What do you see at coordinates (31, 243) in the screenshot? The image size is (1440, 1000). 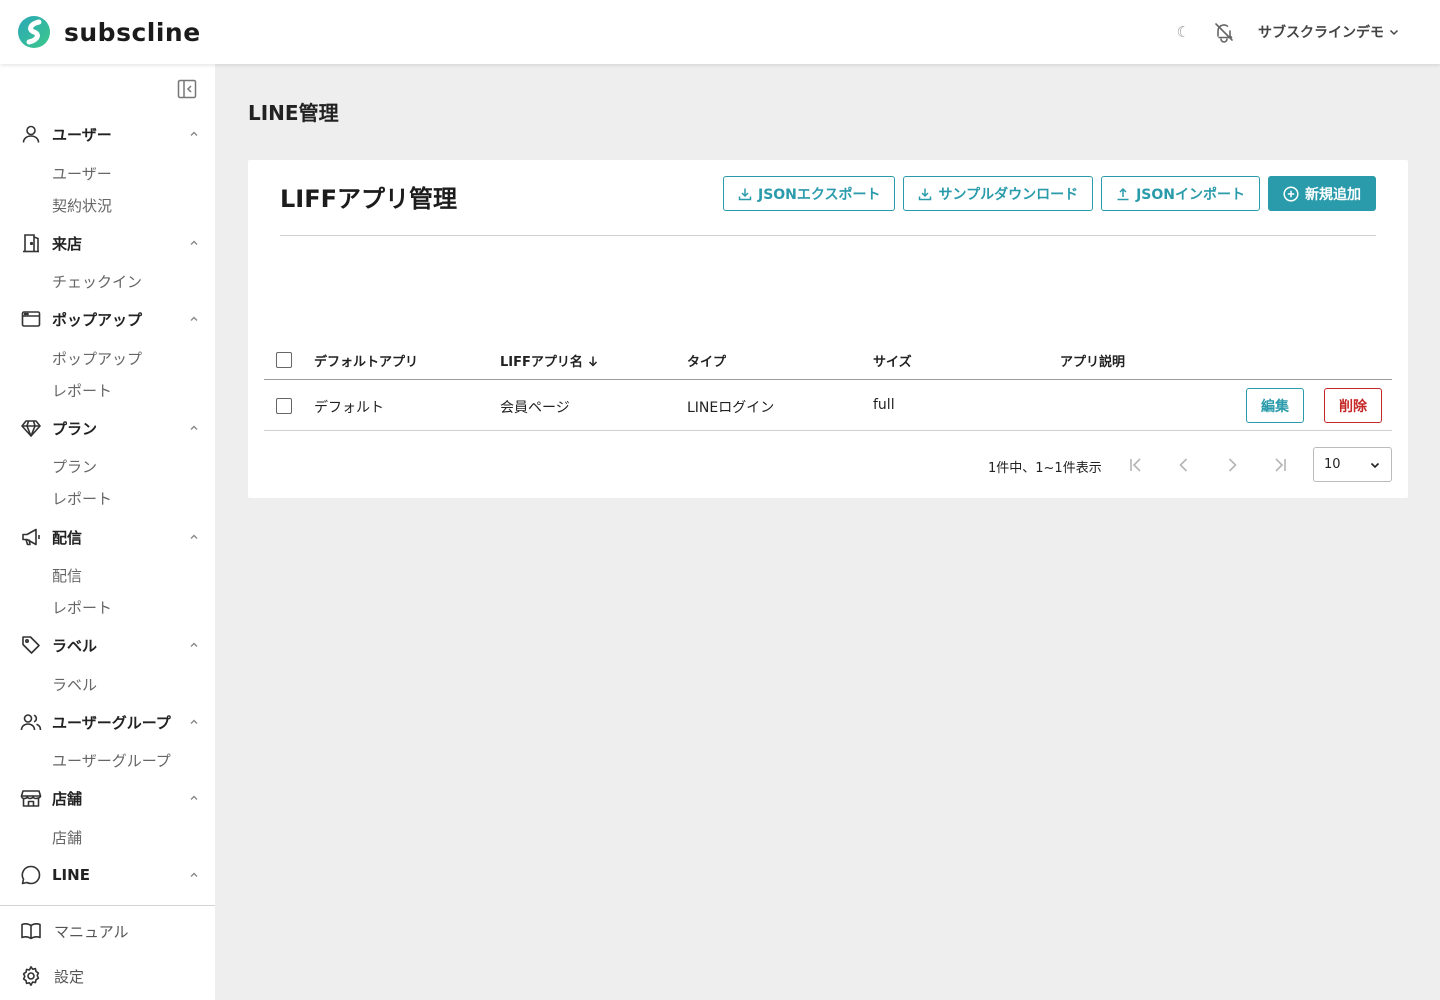 I see `door-icon` at bounding box center [31, 243].